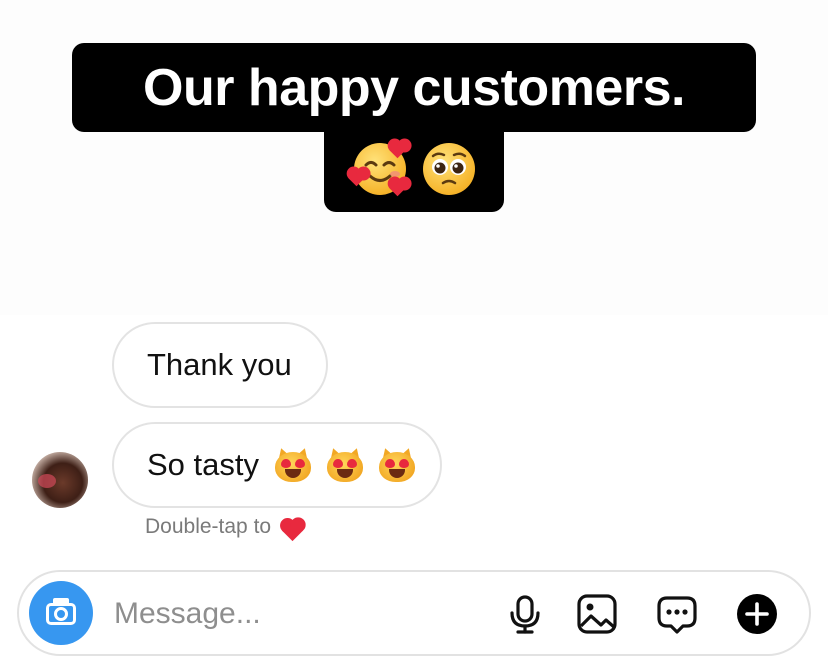 This screenshot has height=664, width=828. I want to click on double-tap-hint: Double-tap to, so click(225, 528).